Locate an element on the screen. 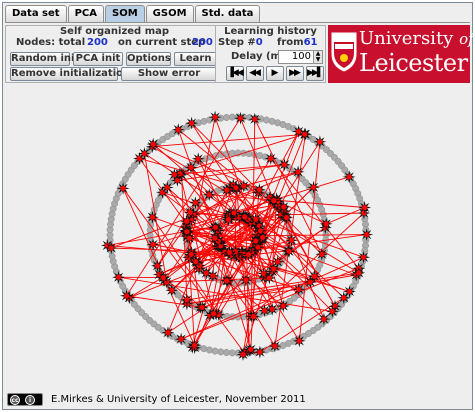 The image size is (475, 412). tab-som: SOM is located at coordinates (125, 14).